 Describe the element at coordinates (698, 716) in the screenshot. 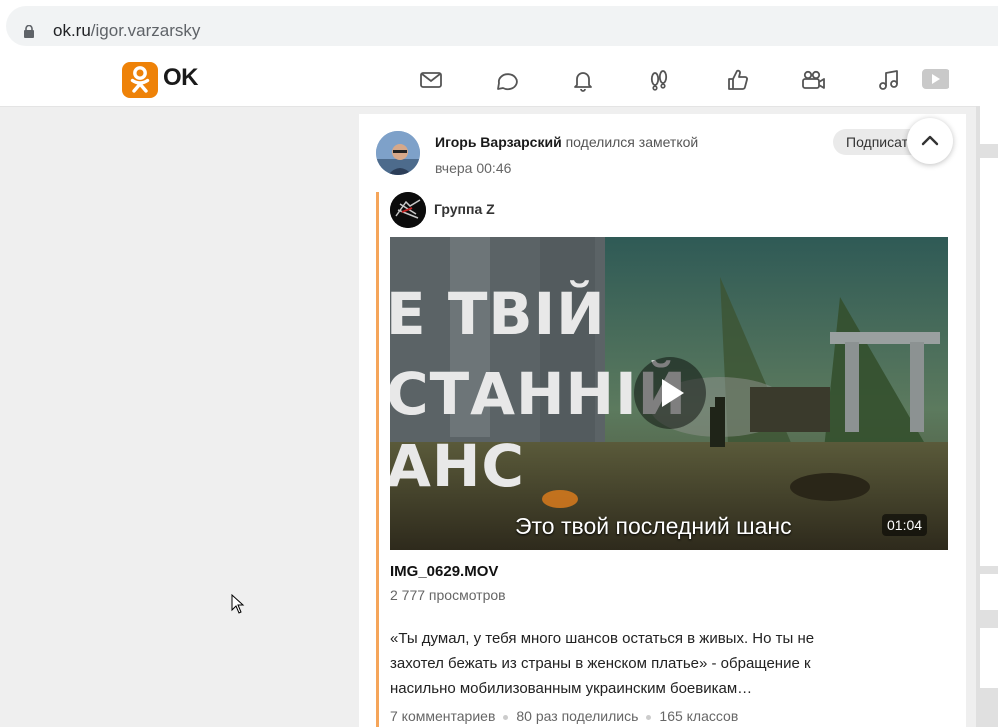

I see `likes-count: 165 классов` at that location.